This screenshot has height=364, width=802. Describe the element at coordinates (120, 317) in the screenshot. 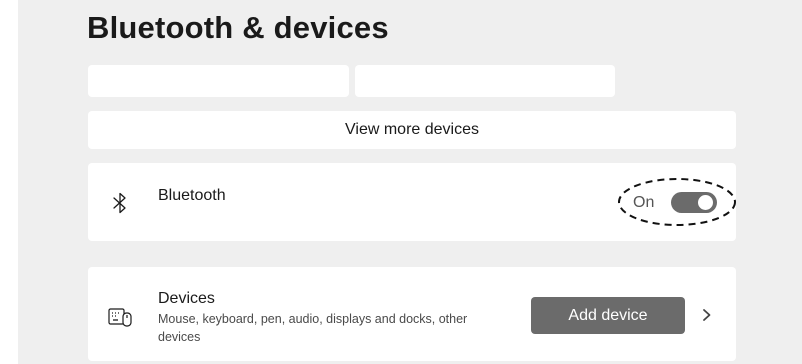

I see `keyboard-mouse-icon` at that location.